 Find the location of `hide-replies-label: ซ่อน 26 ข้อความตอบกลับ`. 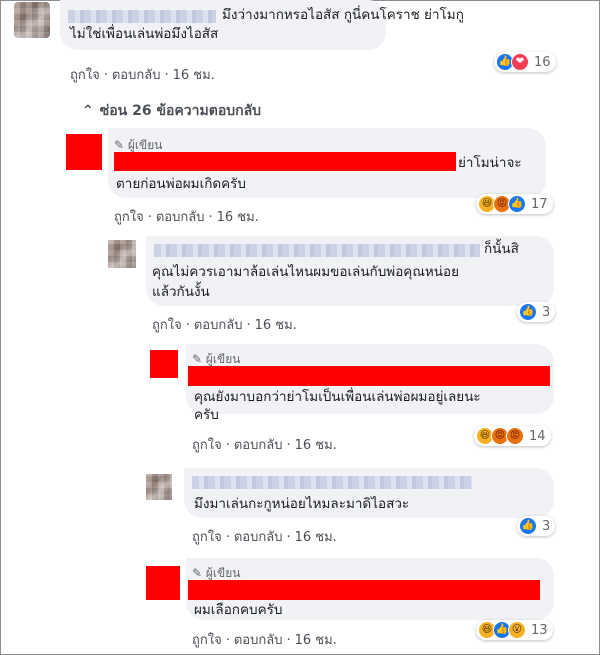

hide-replies-label: ซ่อน 26 ข้อความตอบกลับ is located at coordinates (180, 111).